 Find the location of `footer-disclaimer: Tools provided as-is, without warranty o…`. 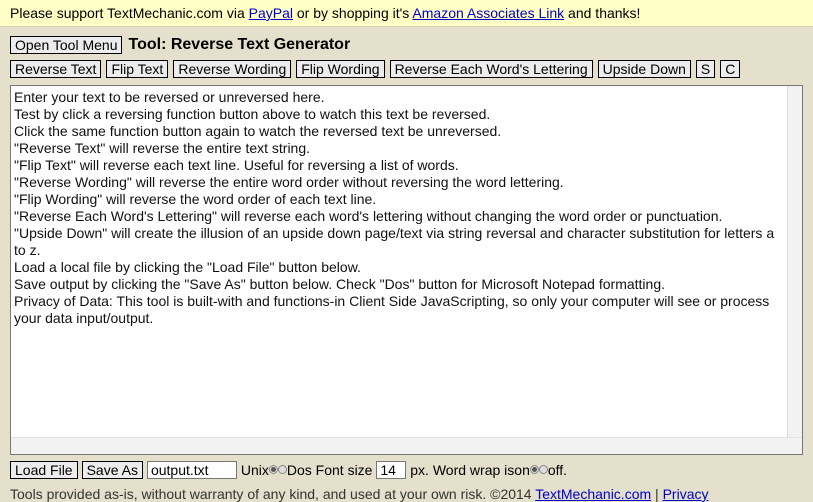

footer-disclaimer: Tools provided as-is, without warranty o… is located at coordinates (273, 494).